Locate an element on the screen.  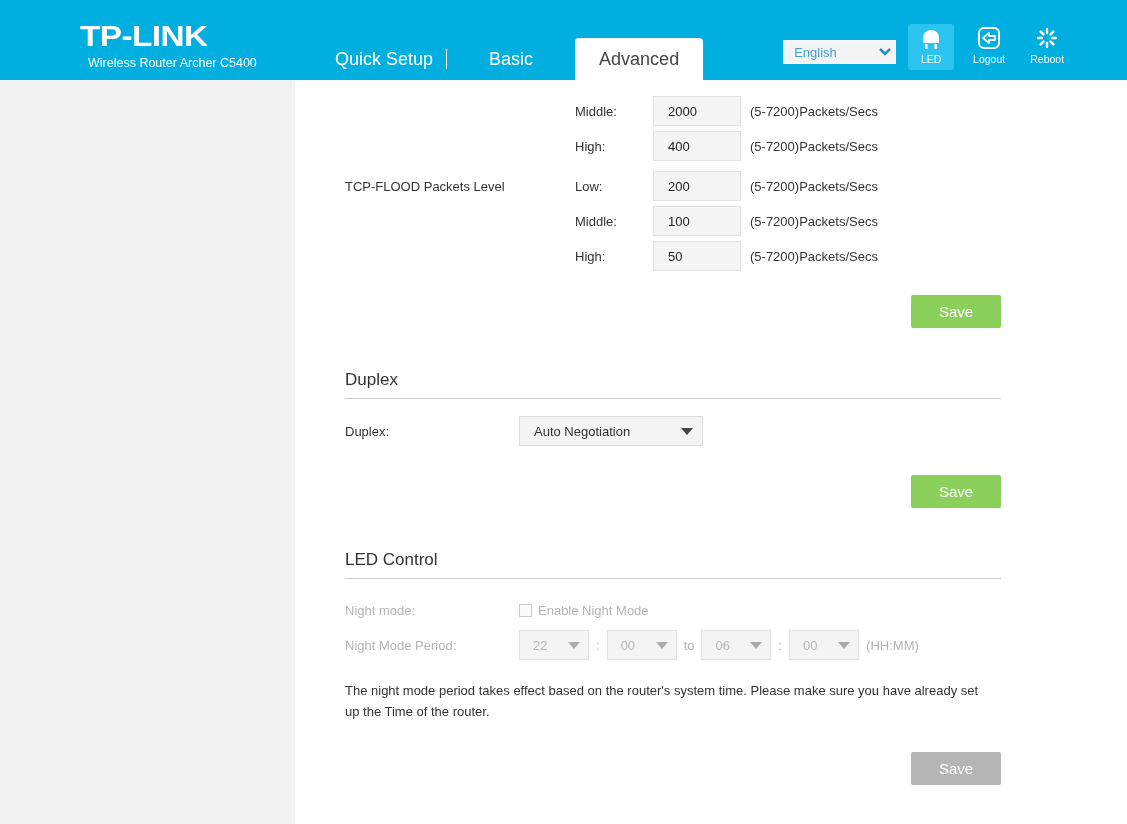
packets-input: 2000 is located at coordinates (697, 111).